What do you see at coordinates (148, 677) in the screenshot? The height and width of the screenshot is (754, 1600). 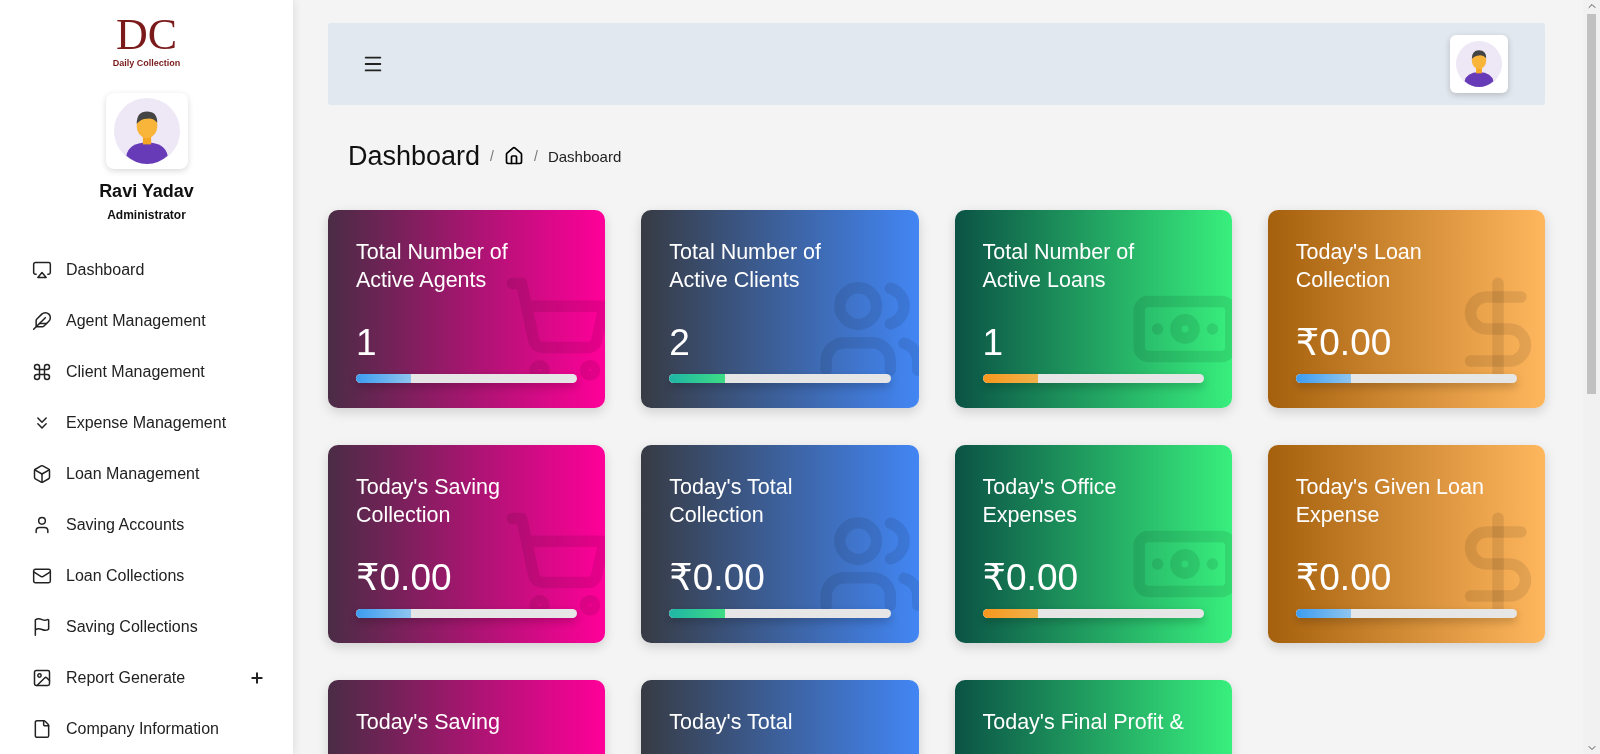 I see `sidebar-item: Report Generate` at bounding box center [148, 677].